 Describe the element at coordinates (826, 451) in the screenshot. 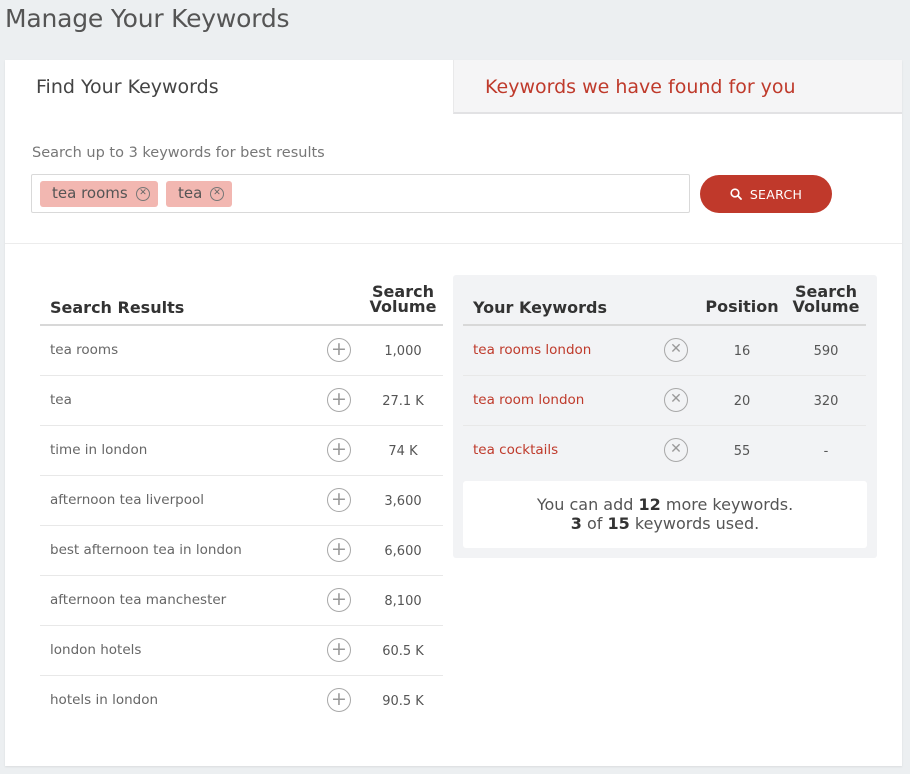

I see `keyword-volume: -` at that location.